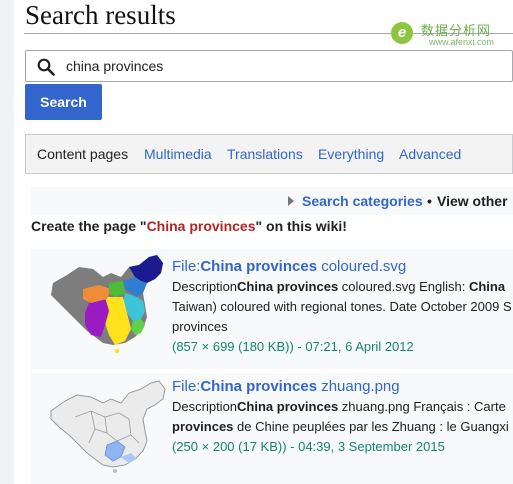 This screenshot has height=484, width=513. Describe the element at coordinates (82, 154) in the screenshot. I see `tab-content-pages: Content pages` at that location.